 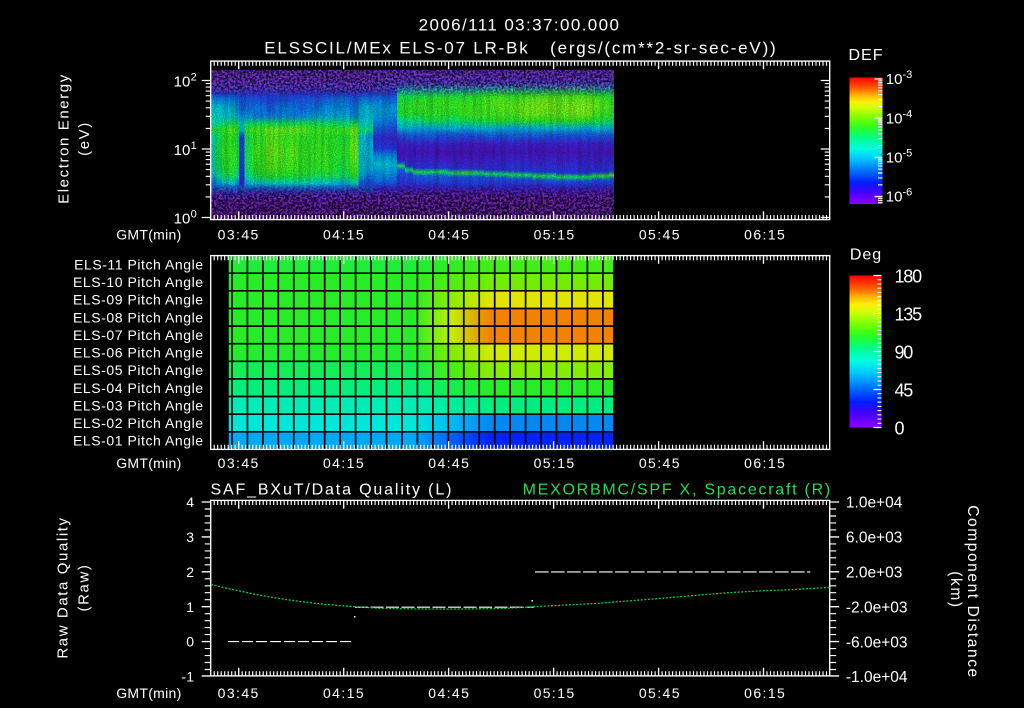 I want to click on svg-text: -2.0e+03, so click(x=877, y=607).